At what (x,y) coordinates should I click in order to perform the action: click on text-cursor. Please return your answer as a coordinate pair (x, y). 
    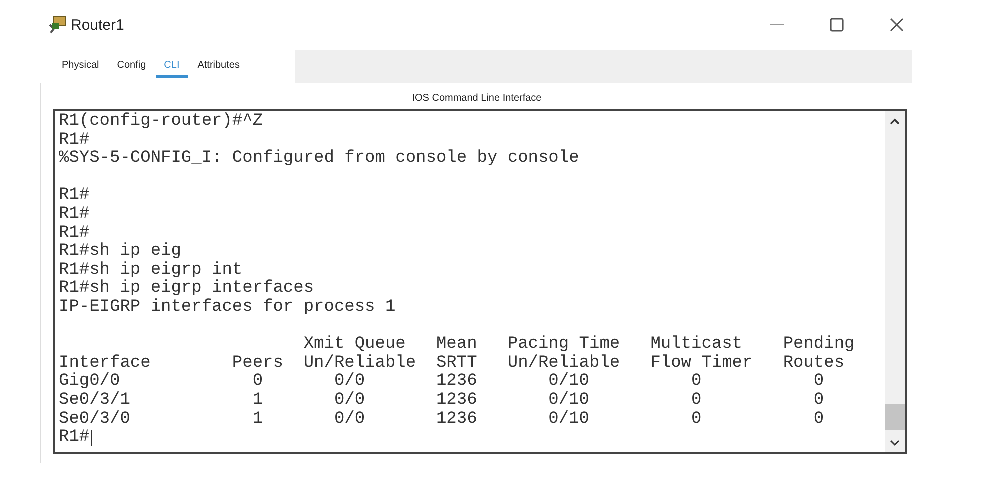
    Looking at the image, I should click on (91, 438).